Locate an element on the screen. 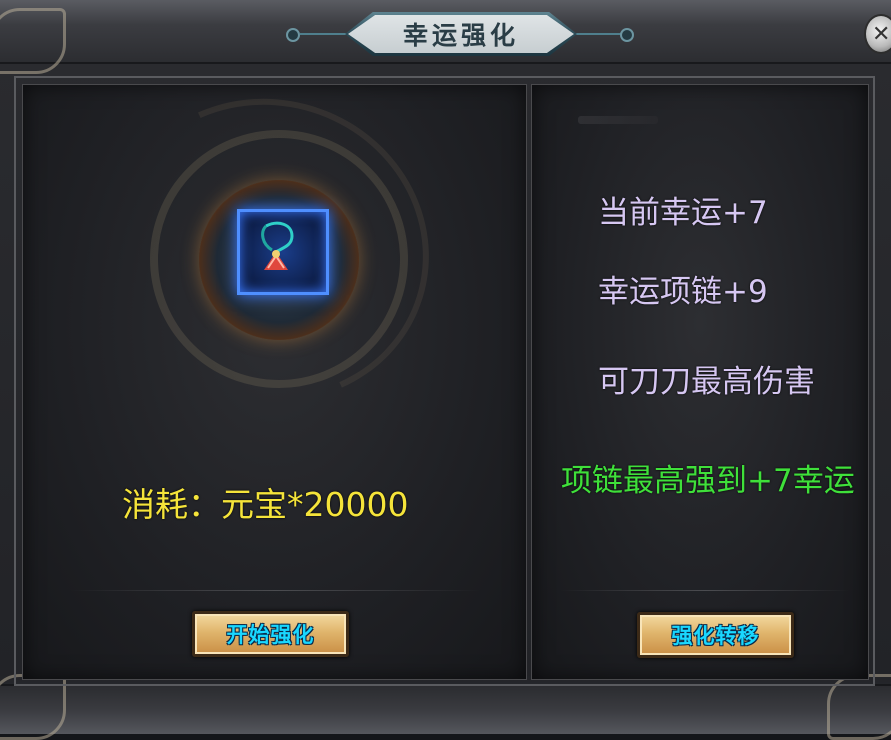 This screenshot has height=740, width=891. start-strengthen-button: 开始强化 is located at coordinates (270, 634).